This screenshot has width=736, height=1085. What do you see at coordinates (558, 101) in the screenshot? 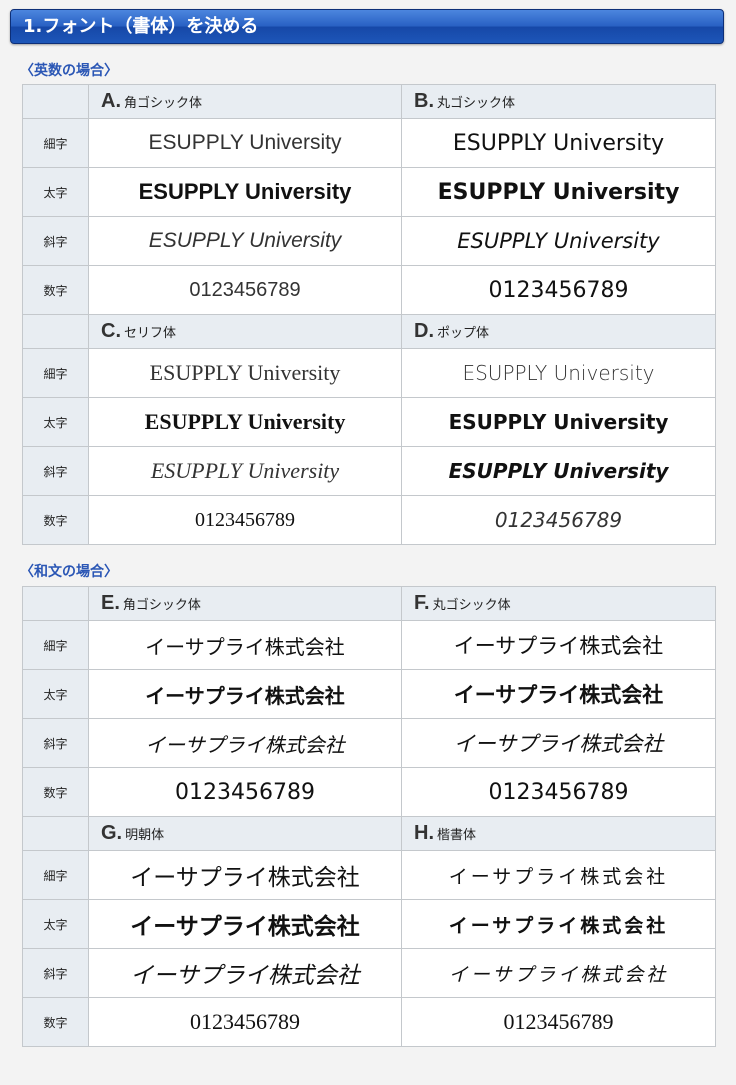
I see `font-header-b: B. 丸ゴシック体` at bounding box center [558, 101].